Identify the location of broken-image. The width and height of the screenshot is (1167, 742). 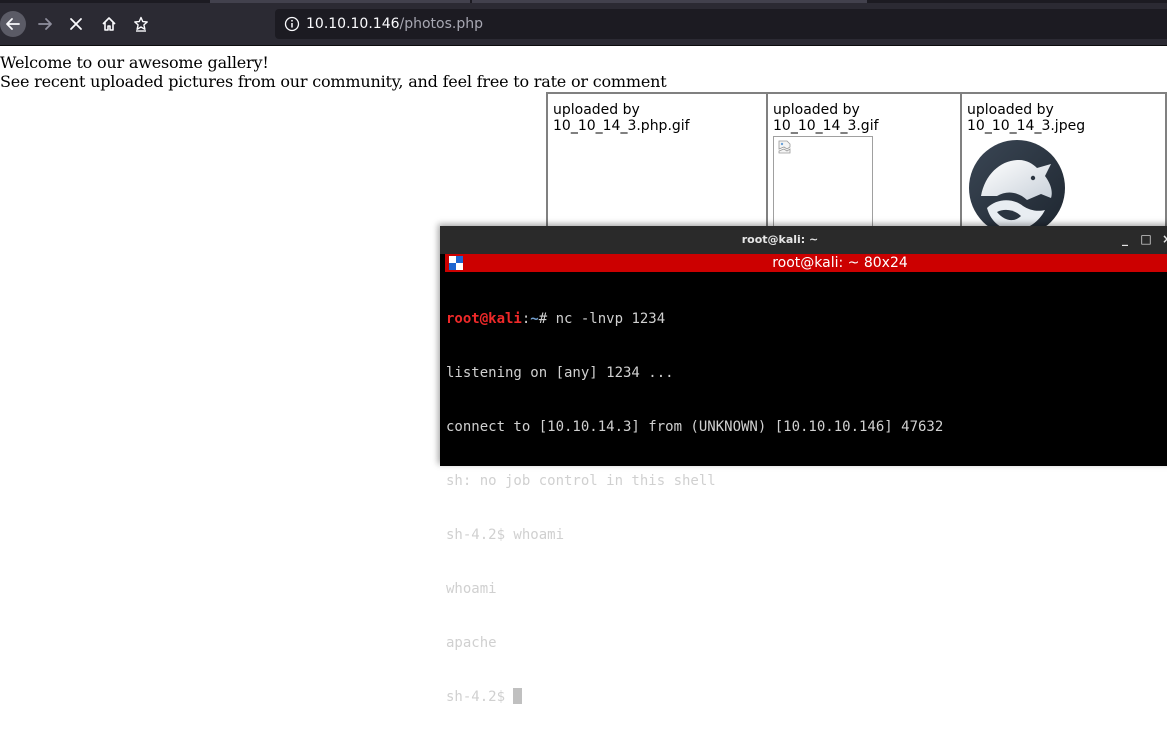
(823, 186).